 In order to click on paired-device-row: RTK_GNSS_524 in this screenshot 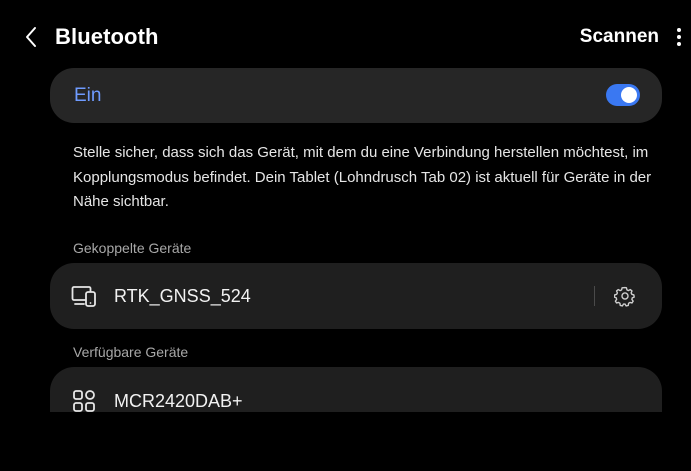, I will do `click(356, 296)`.